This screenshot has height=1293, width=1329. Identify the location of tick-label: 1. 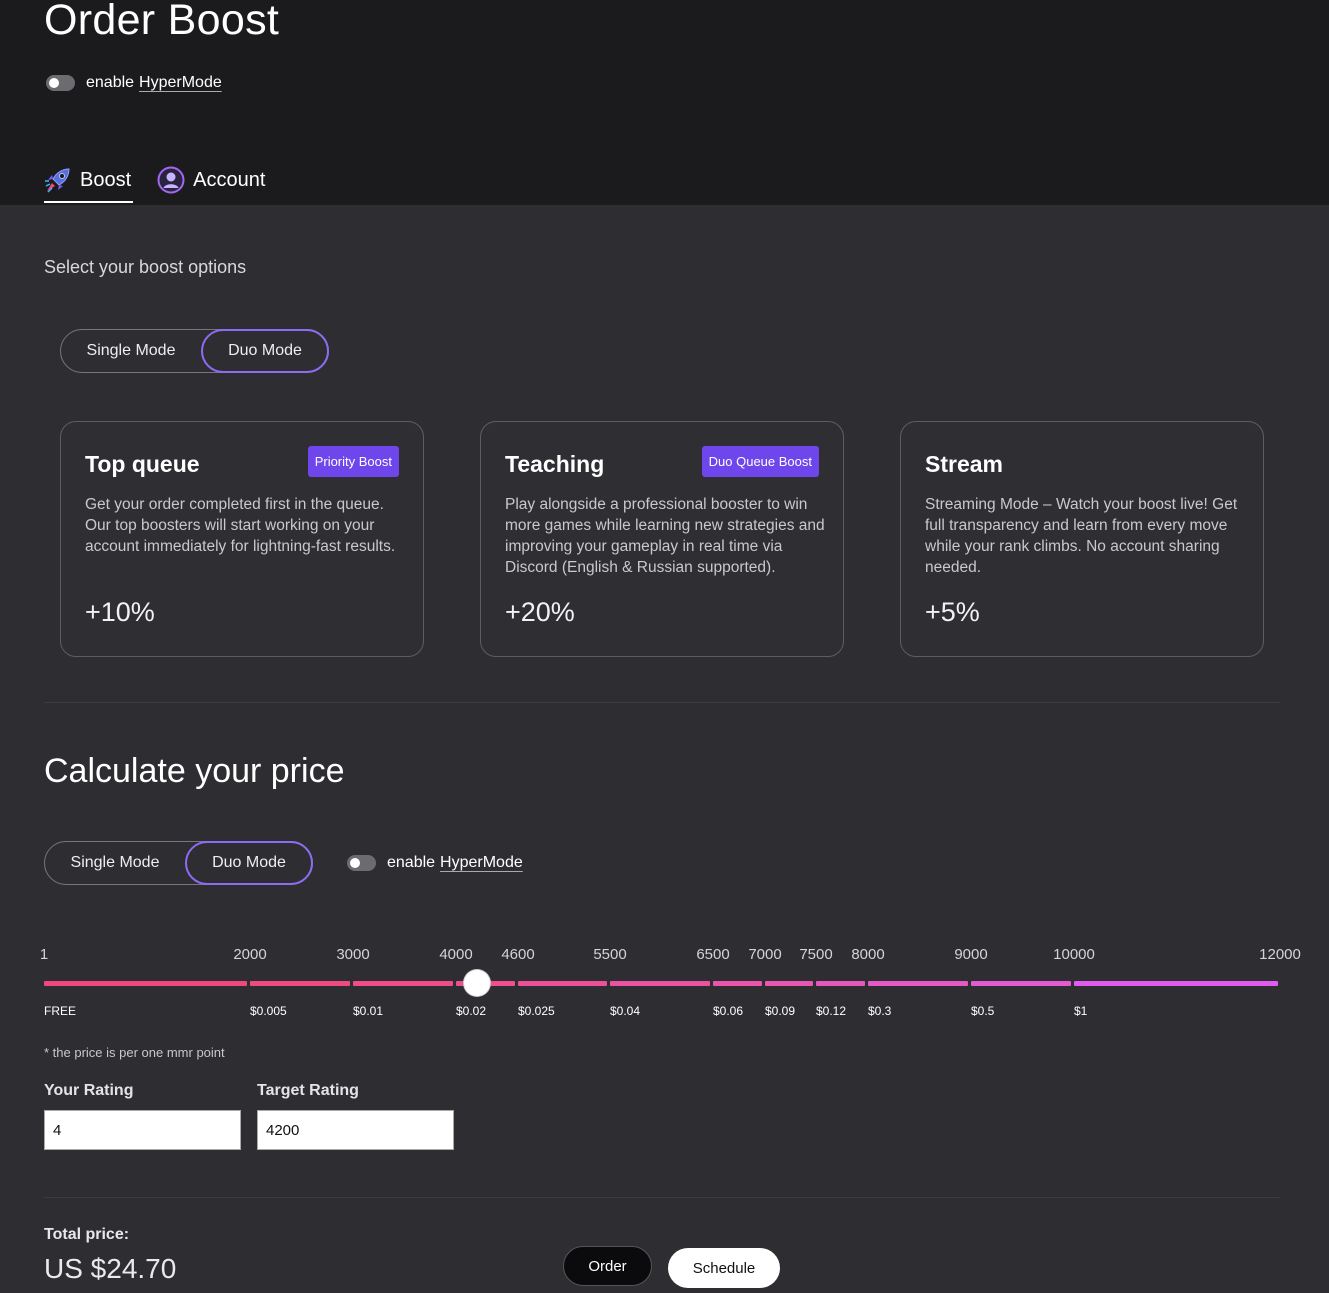
(44, 954).